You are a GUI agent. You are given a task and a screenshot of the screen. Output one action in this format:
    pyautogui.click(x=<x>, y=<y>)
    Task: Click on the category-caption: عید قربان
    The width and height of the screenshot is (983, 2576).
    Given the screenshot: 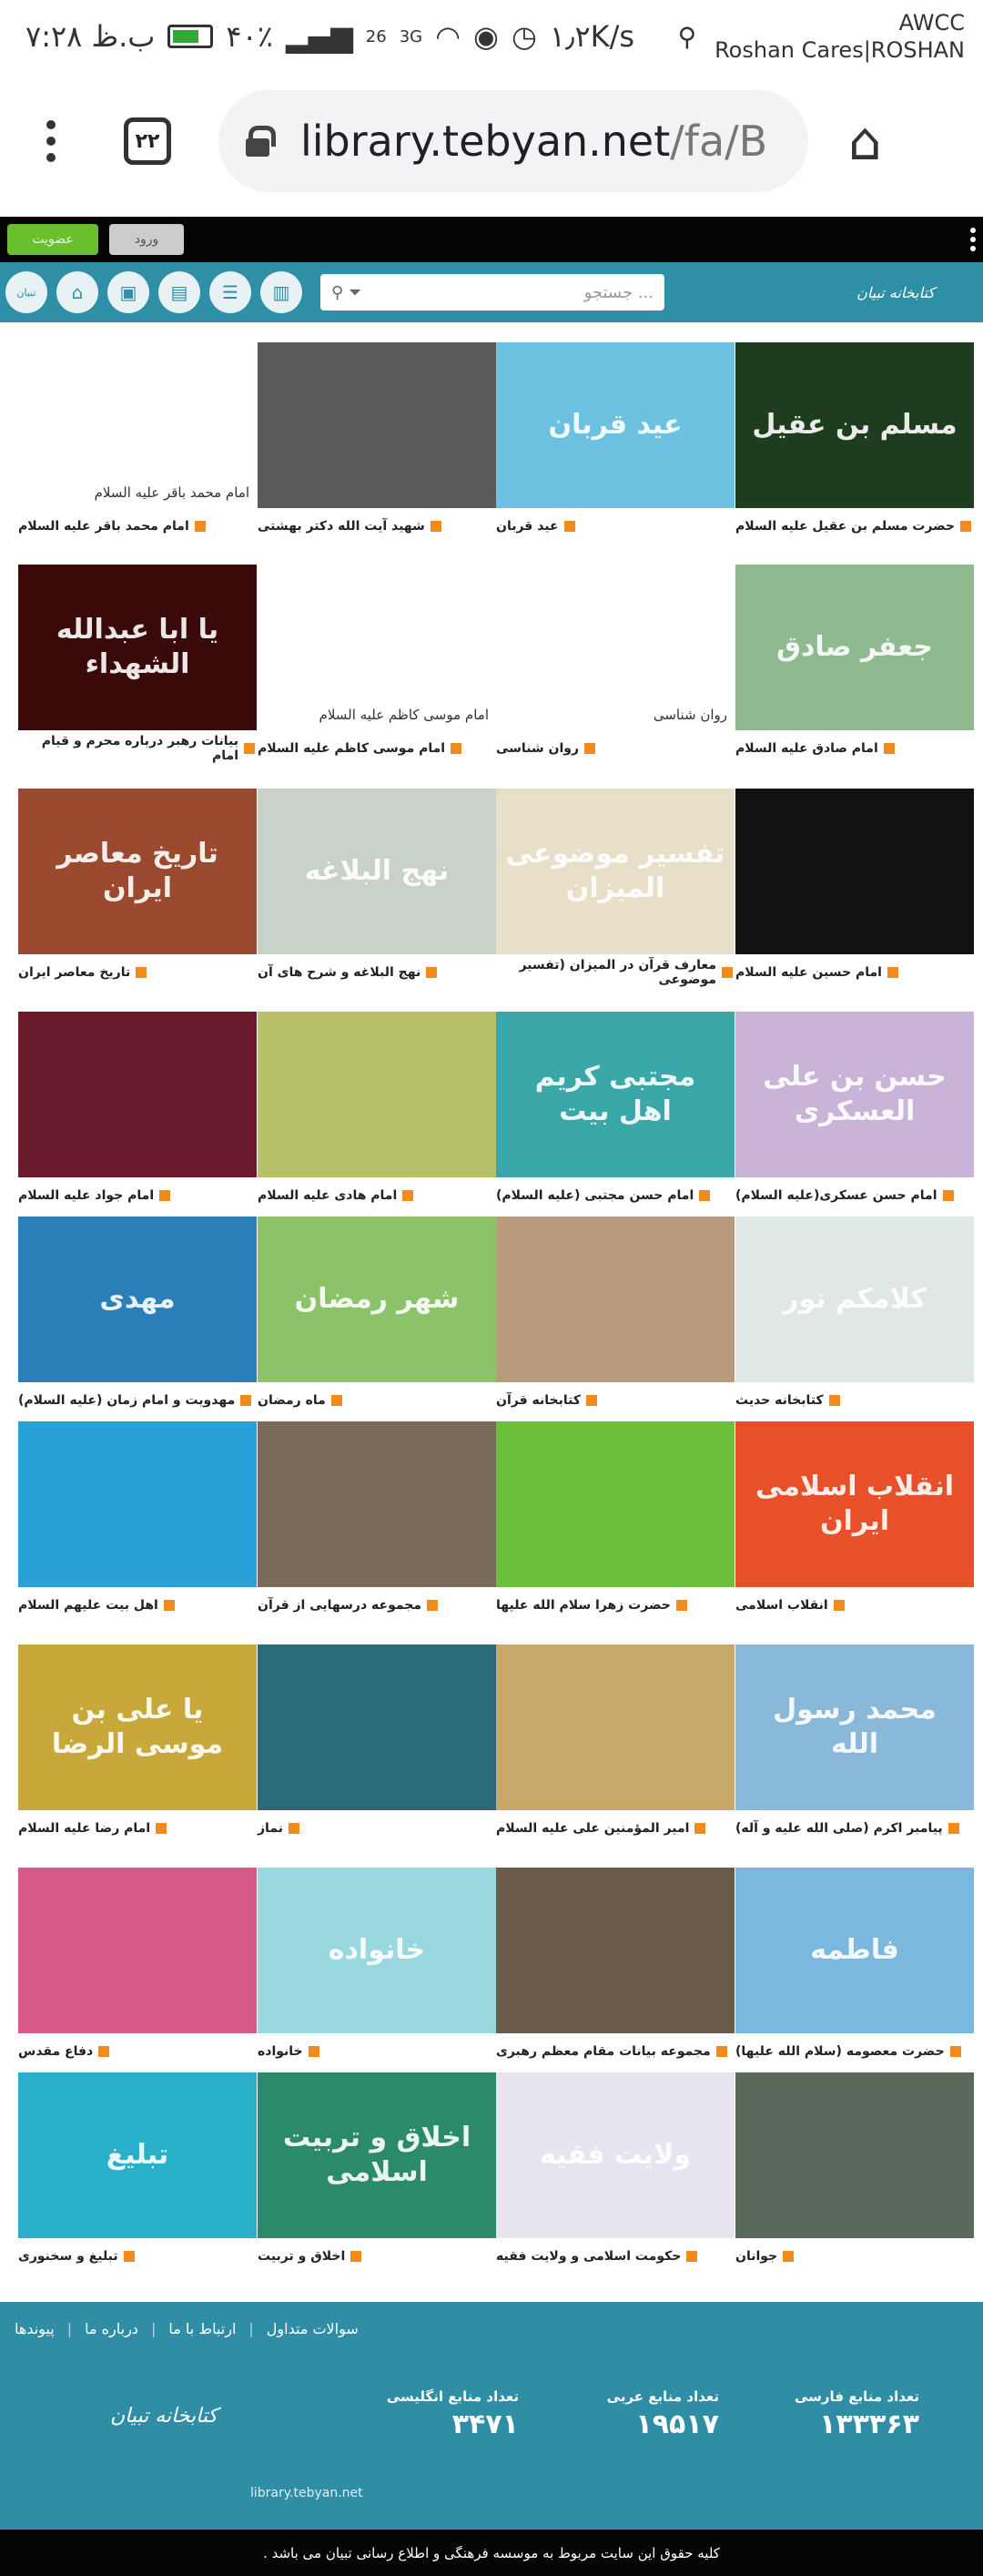 What is the action you would take?
    pyautogui.click(x=615, y=526)
    